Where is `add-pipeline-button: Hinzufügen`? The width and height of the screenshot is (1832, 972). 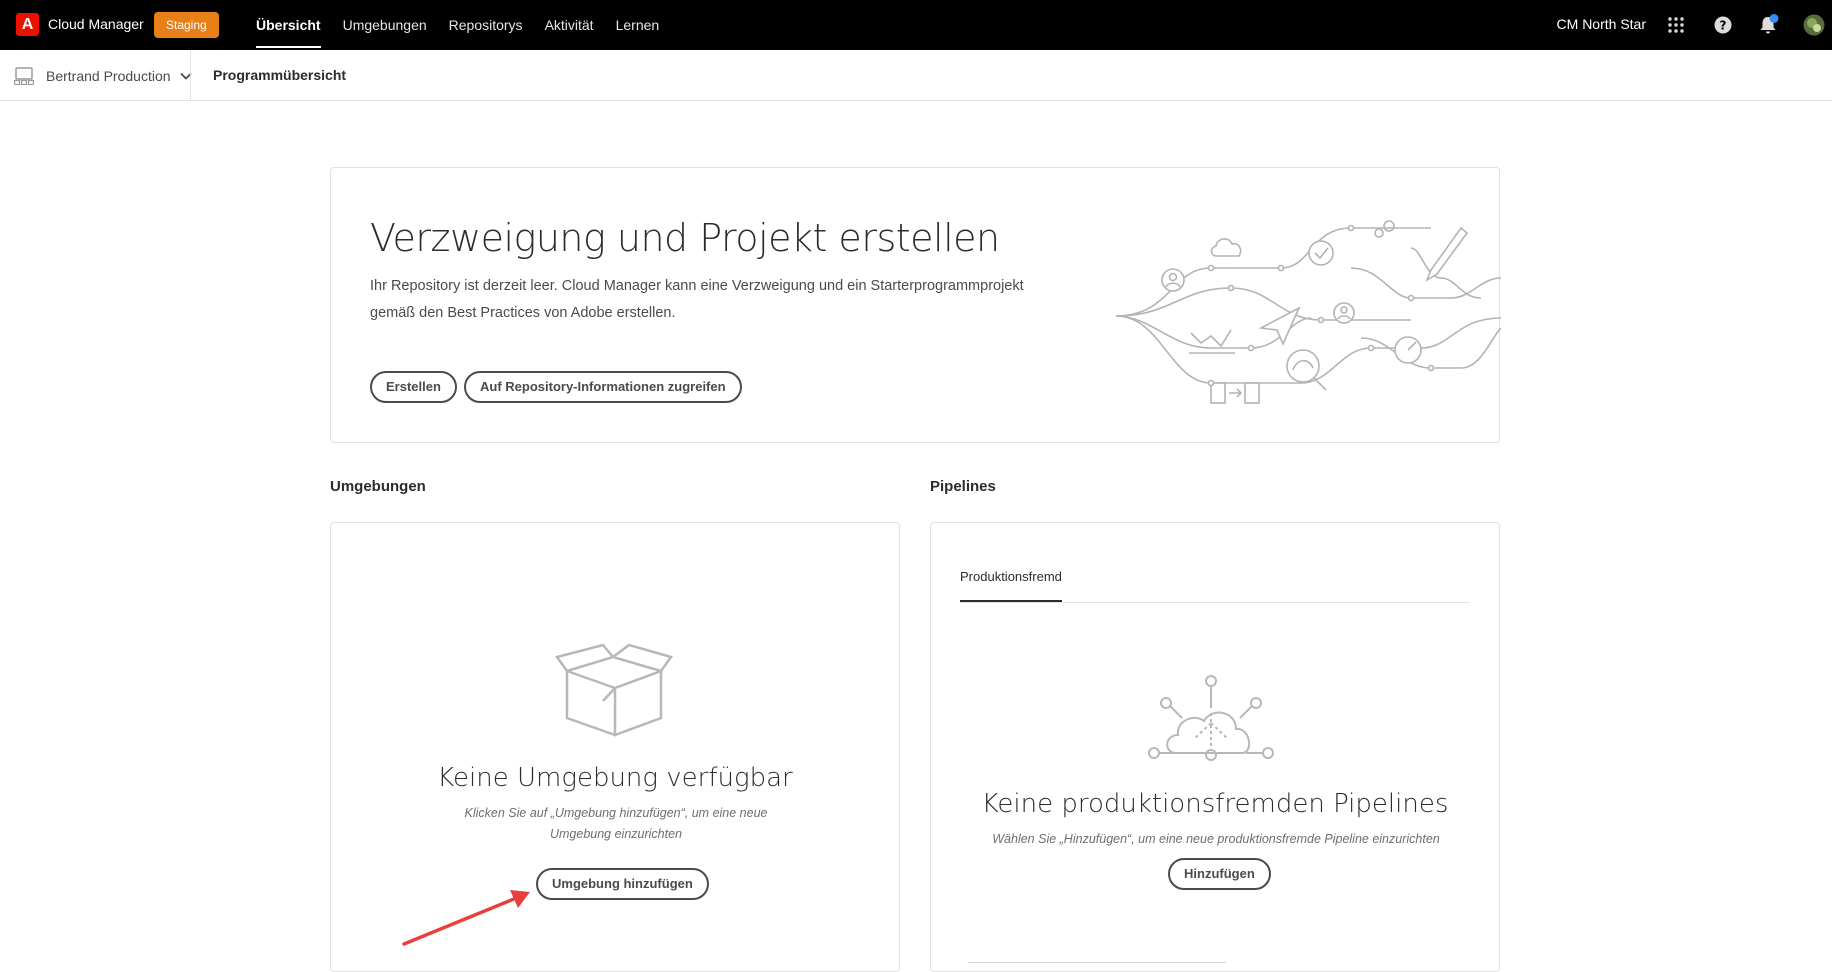
add-pipeline-button: Hinzufügen is located at coordinates (1219, 874).